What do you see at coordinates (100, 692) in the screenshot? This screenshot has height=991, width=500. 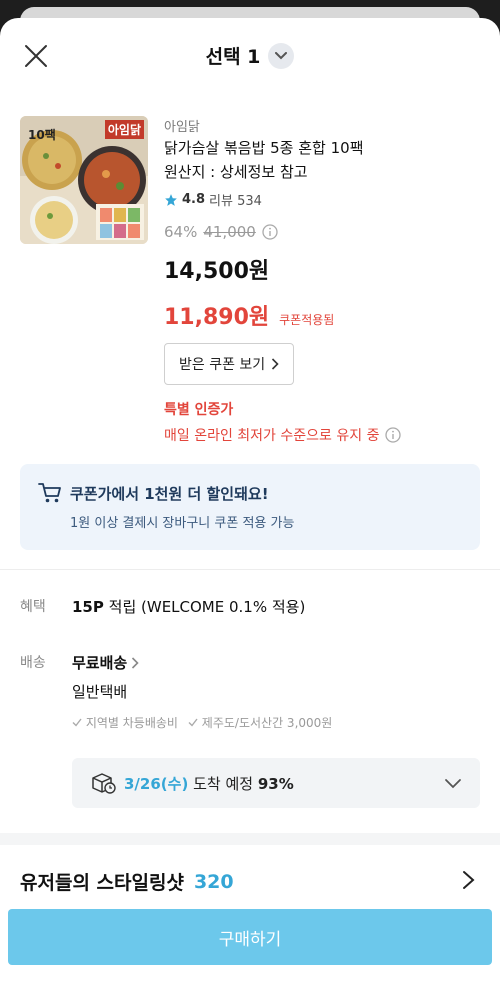 I see `shipping-type: 일반택배` at bounding box center [100, 692].